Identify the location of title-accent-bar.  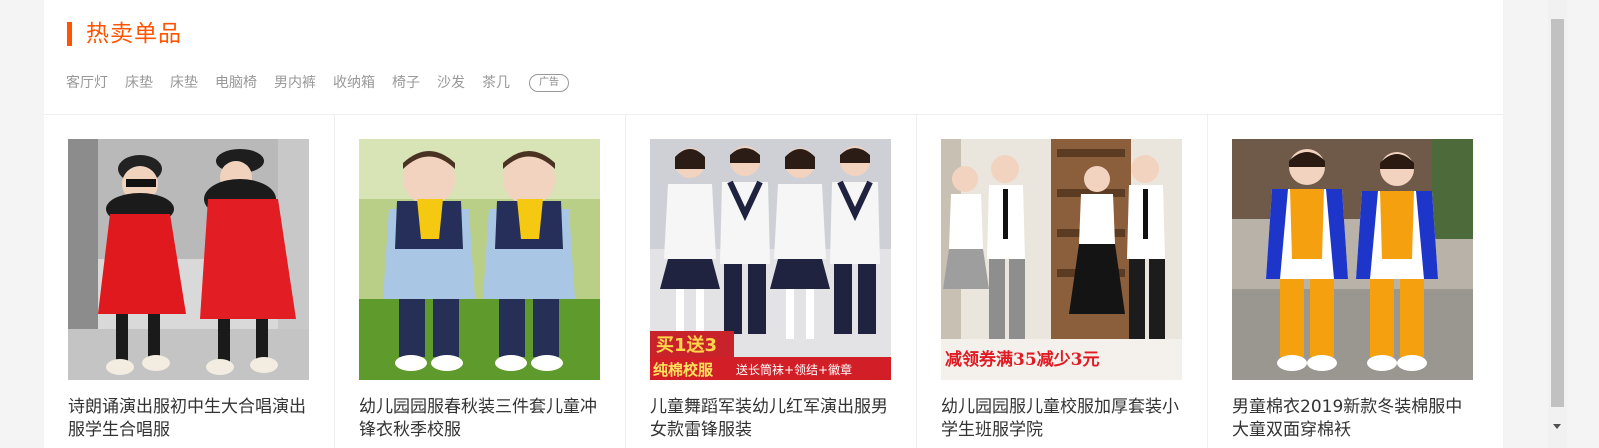
(69, 34).